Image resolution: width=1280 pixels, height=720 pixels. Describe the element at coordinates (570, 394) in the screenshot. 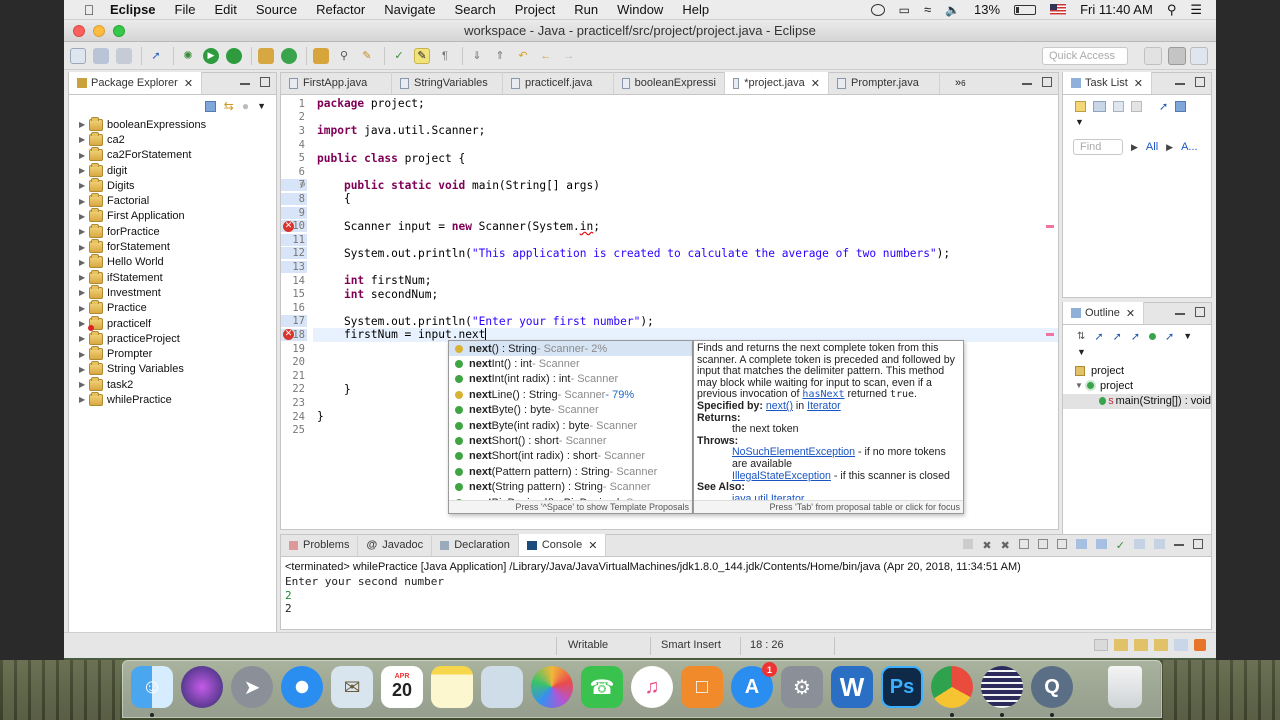

I see `proposal-item: next Line() : String - Scanner - 79%` at that location.